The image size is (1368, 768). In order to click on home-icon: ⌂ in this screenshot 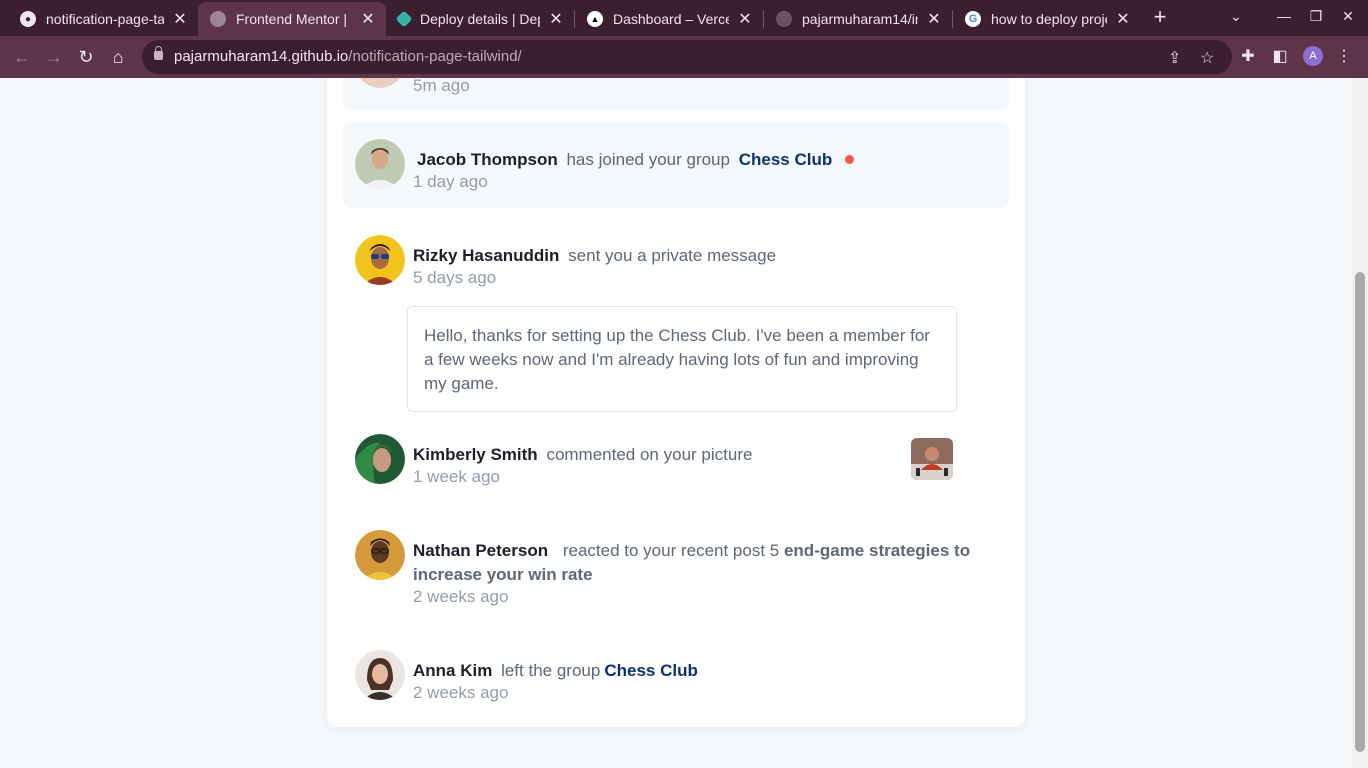, I will do `click(118, 57)`.